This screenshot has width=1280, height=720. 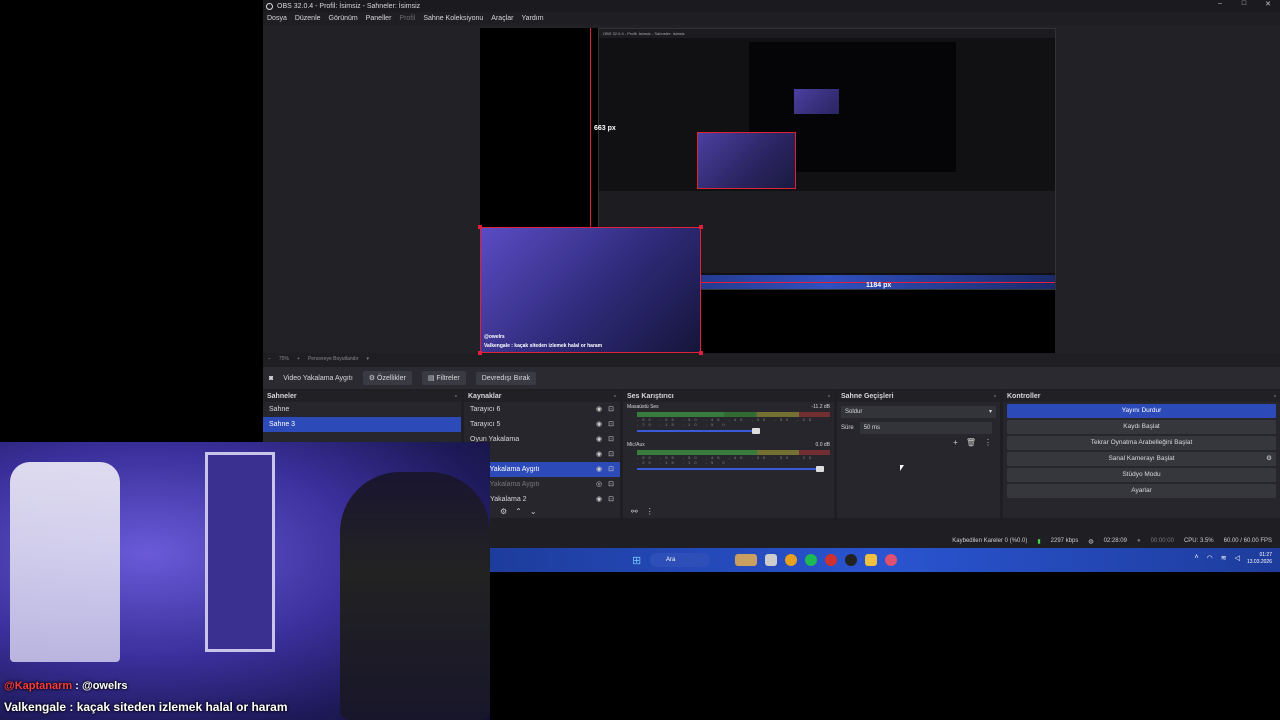 I want to click on source-label: Tarayıcı 5, so click(x=485, y=424).